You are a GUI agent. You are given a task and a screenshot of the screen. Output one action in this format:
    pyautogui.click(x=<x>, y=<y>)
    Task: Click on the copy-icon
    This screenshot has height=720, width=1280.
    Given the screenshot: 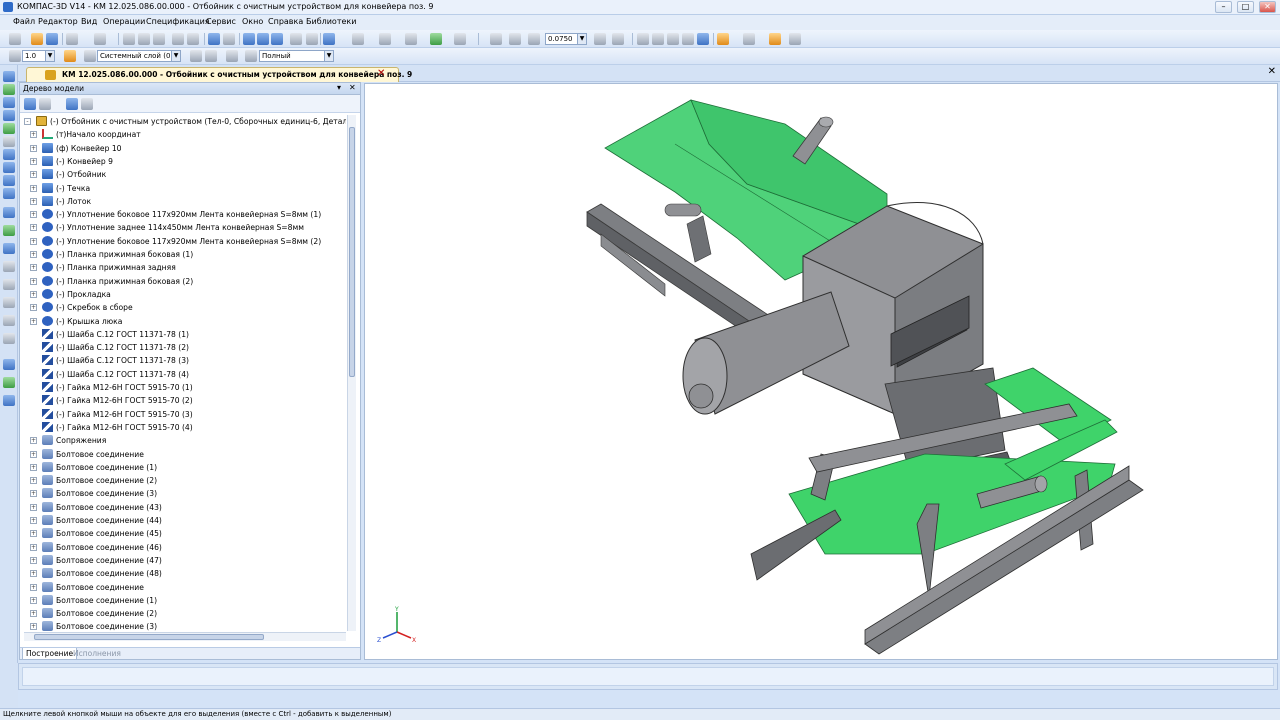 What is the action you would take?
    pyautogui.click(x=144, y=39)
    